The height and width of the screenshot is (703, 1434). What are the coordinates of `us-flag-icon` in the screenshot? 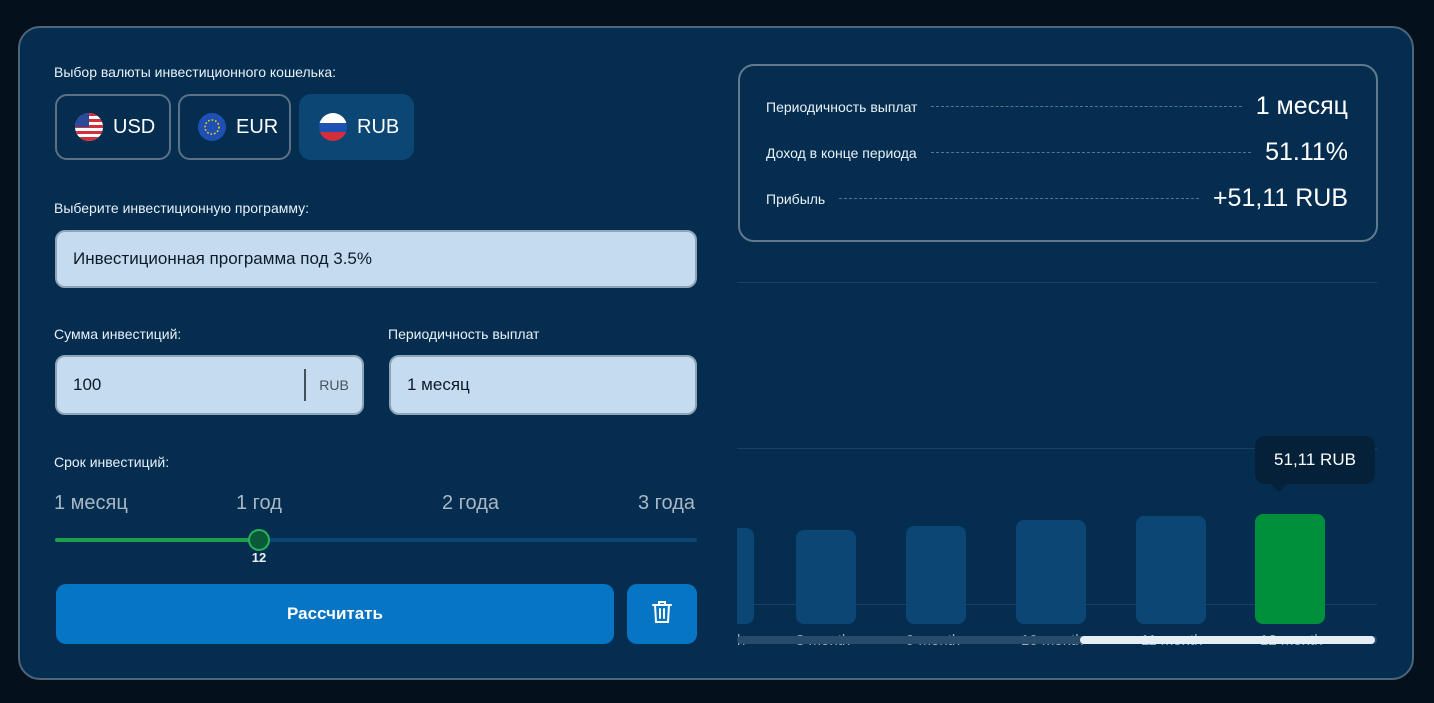 It's located at (89, 127).